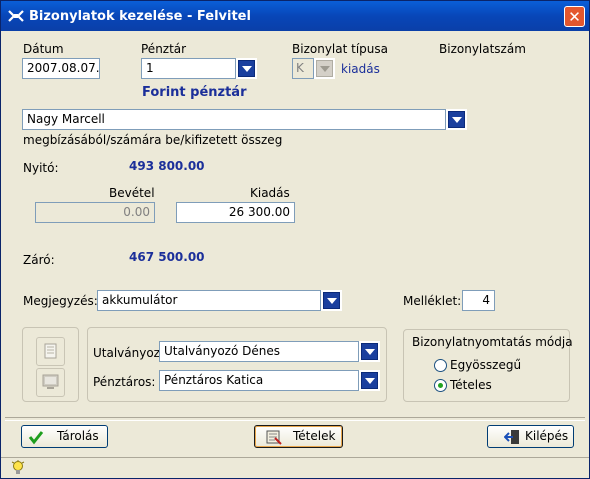 This screenshot has width=590, height=479. What do you see at coordinates (432, 301) in the screenshot?
I see `attachment-label: Melléklet:` at bounding box center [432, 301].